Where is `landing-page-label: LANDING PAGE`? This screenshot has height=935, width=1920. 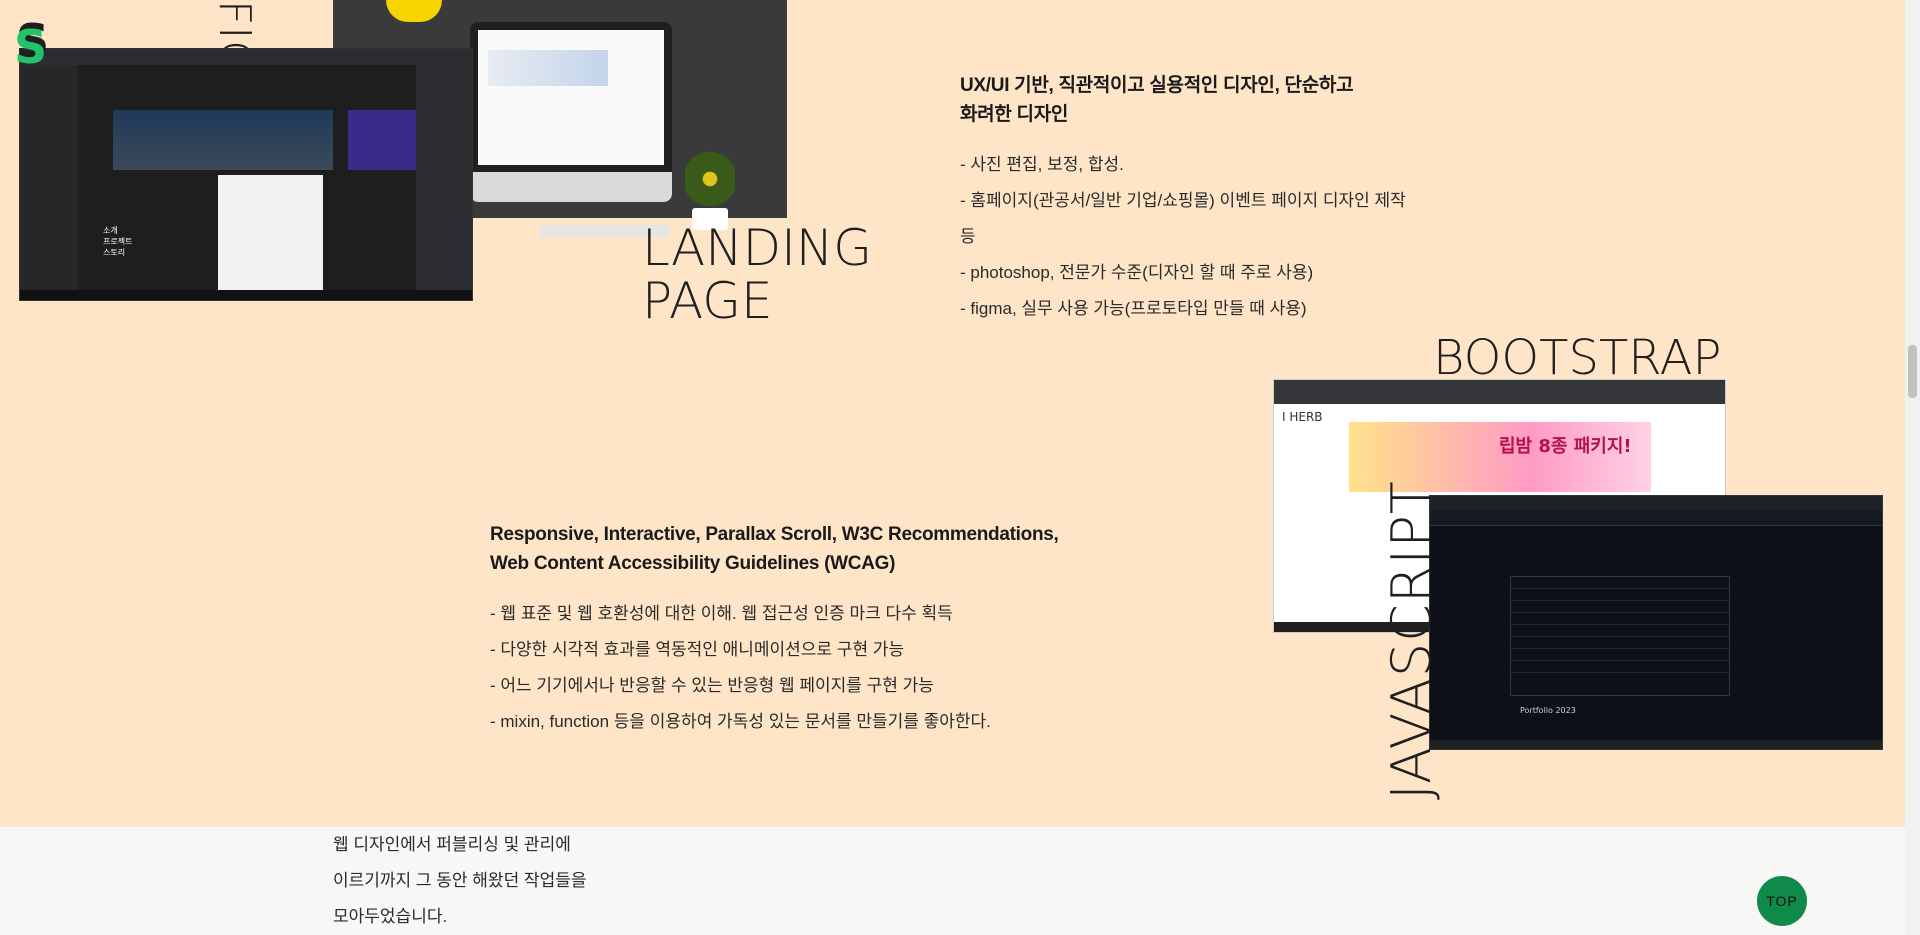 landing-page-label: LANDING PAGE is located at coordinates (757, 274).